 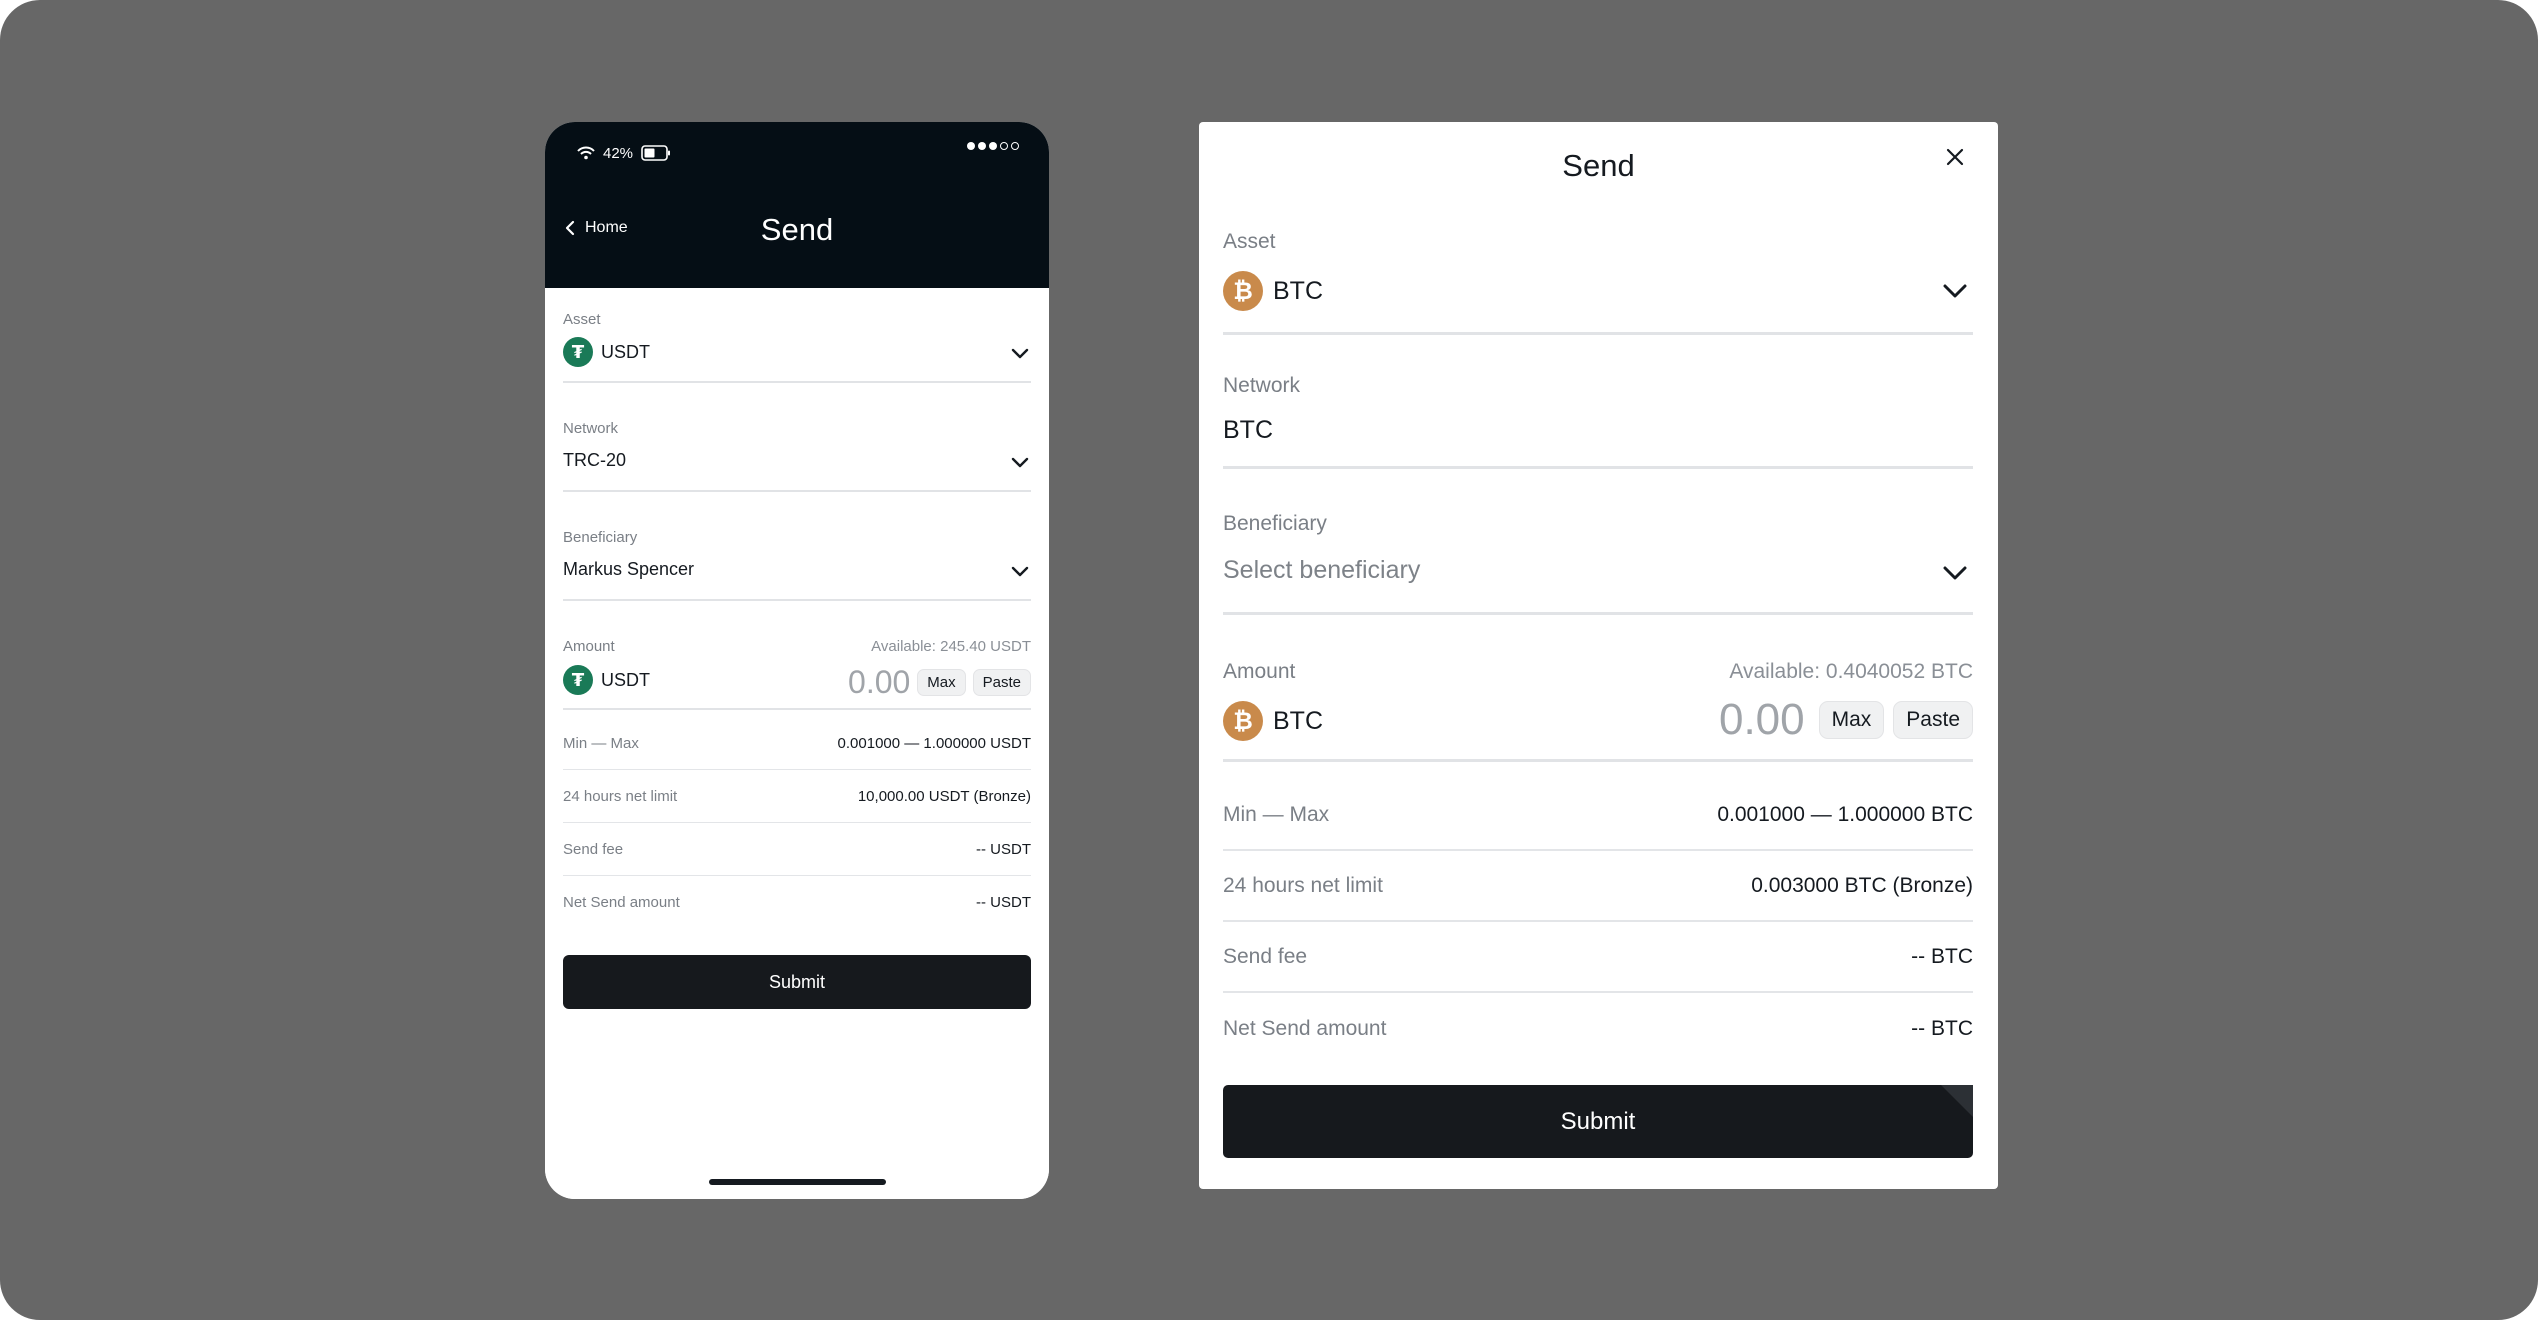 I want to click on detail-row-min-max: Min — Max 0.001000 — 1.000000 USDT, so click(x=797, y=743).